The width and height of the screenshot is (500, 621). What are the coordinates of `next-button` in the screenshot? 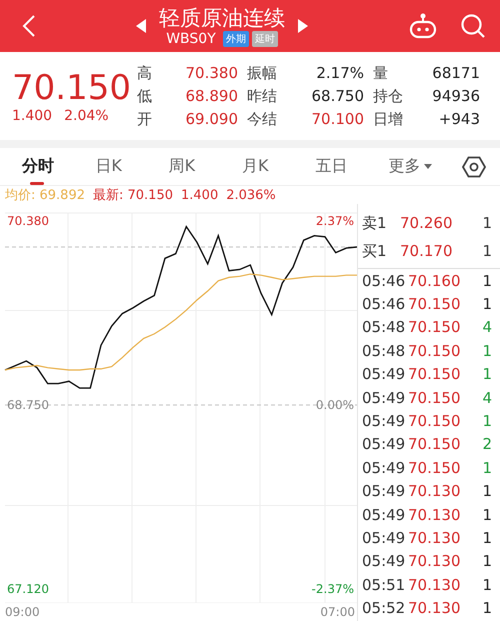 It's located at (303, 26).